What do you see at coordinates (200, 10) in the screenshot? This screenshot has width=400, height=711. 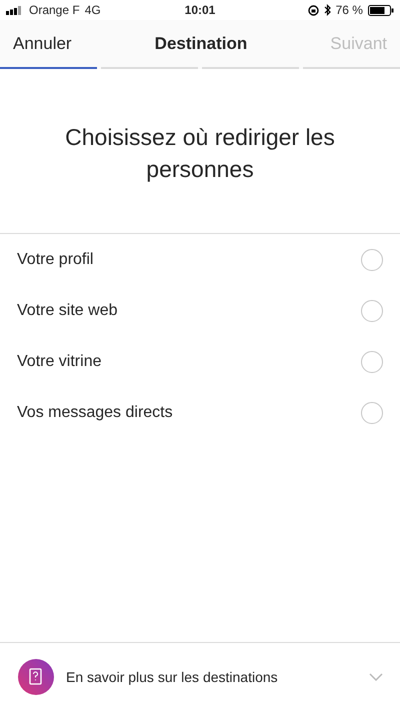 I see `clock: 10:01` at bounding box center [200, 10].